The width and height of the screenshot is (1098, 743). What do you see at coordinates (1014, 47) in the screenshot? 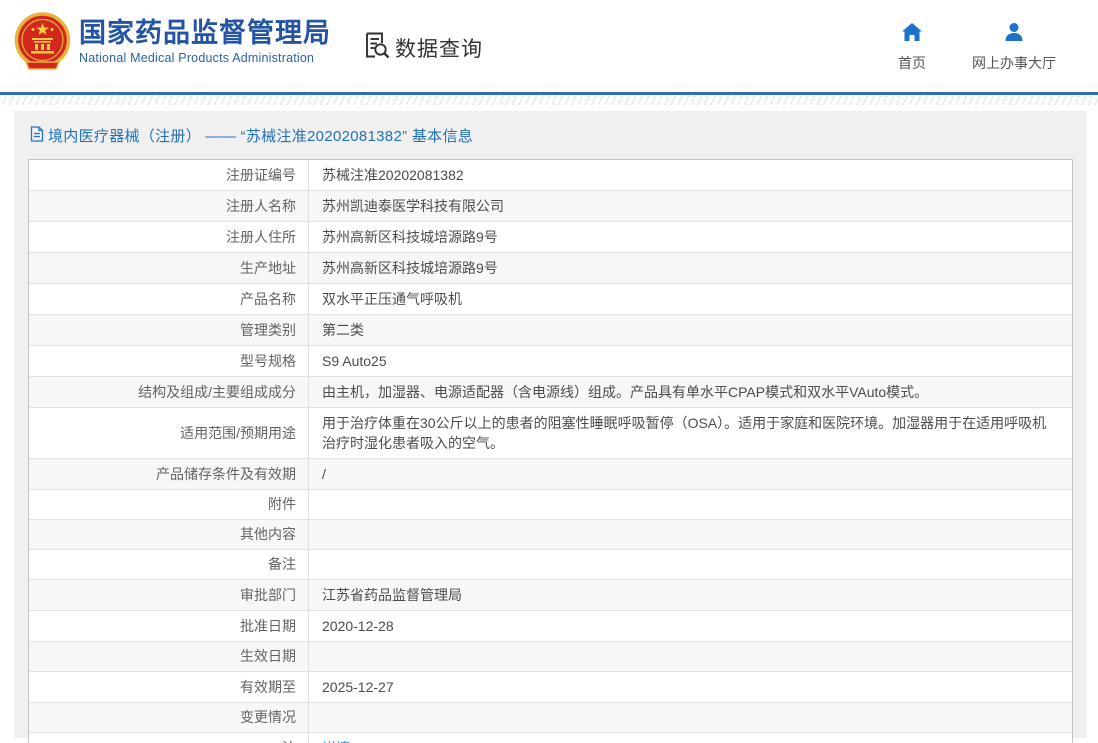
I see `nav-item-service-hall: 网上办事大厅` at bounding box center [1014, 47].